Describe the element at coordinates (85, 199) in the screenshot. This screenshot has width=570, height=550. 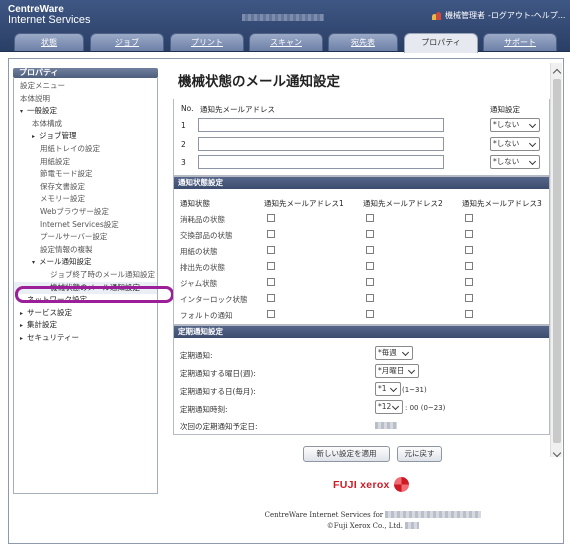
I see `sidebar-item-memory: メモリー設定` at that location.